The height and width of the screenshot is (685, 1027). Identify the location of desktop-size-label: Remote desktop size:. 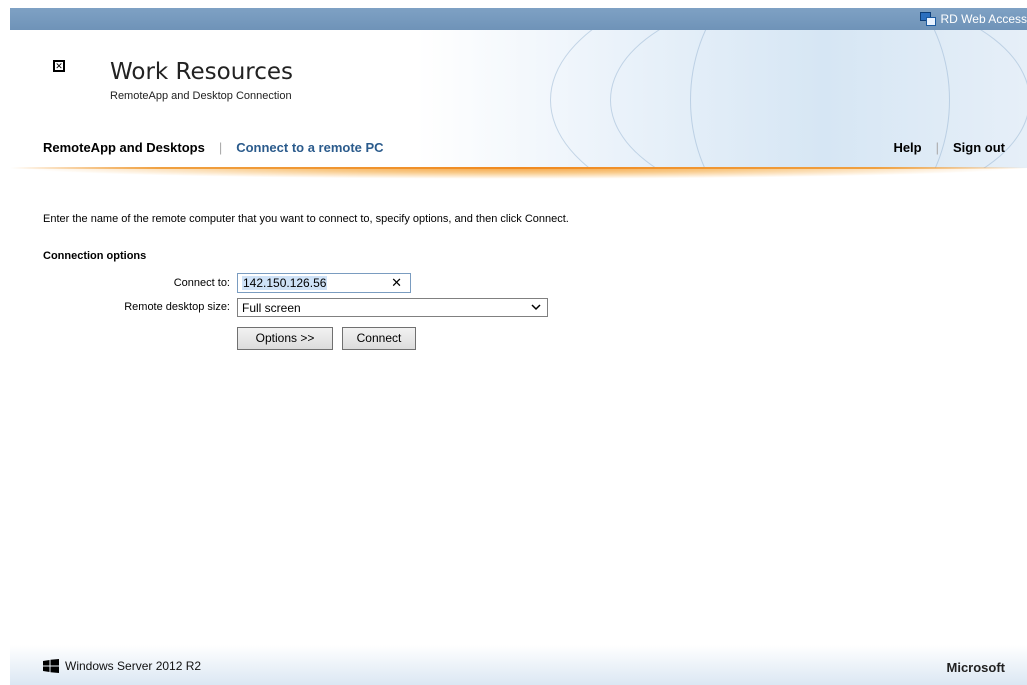
(177, 307).